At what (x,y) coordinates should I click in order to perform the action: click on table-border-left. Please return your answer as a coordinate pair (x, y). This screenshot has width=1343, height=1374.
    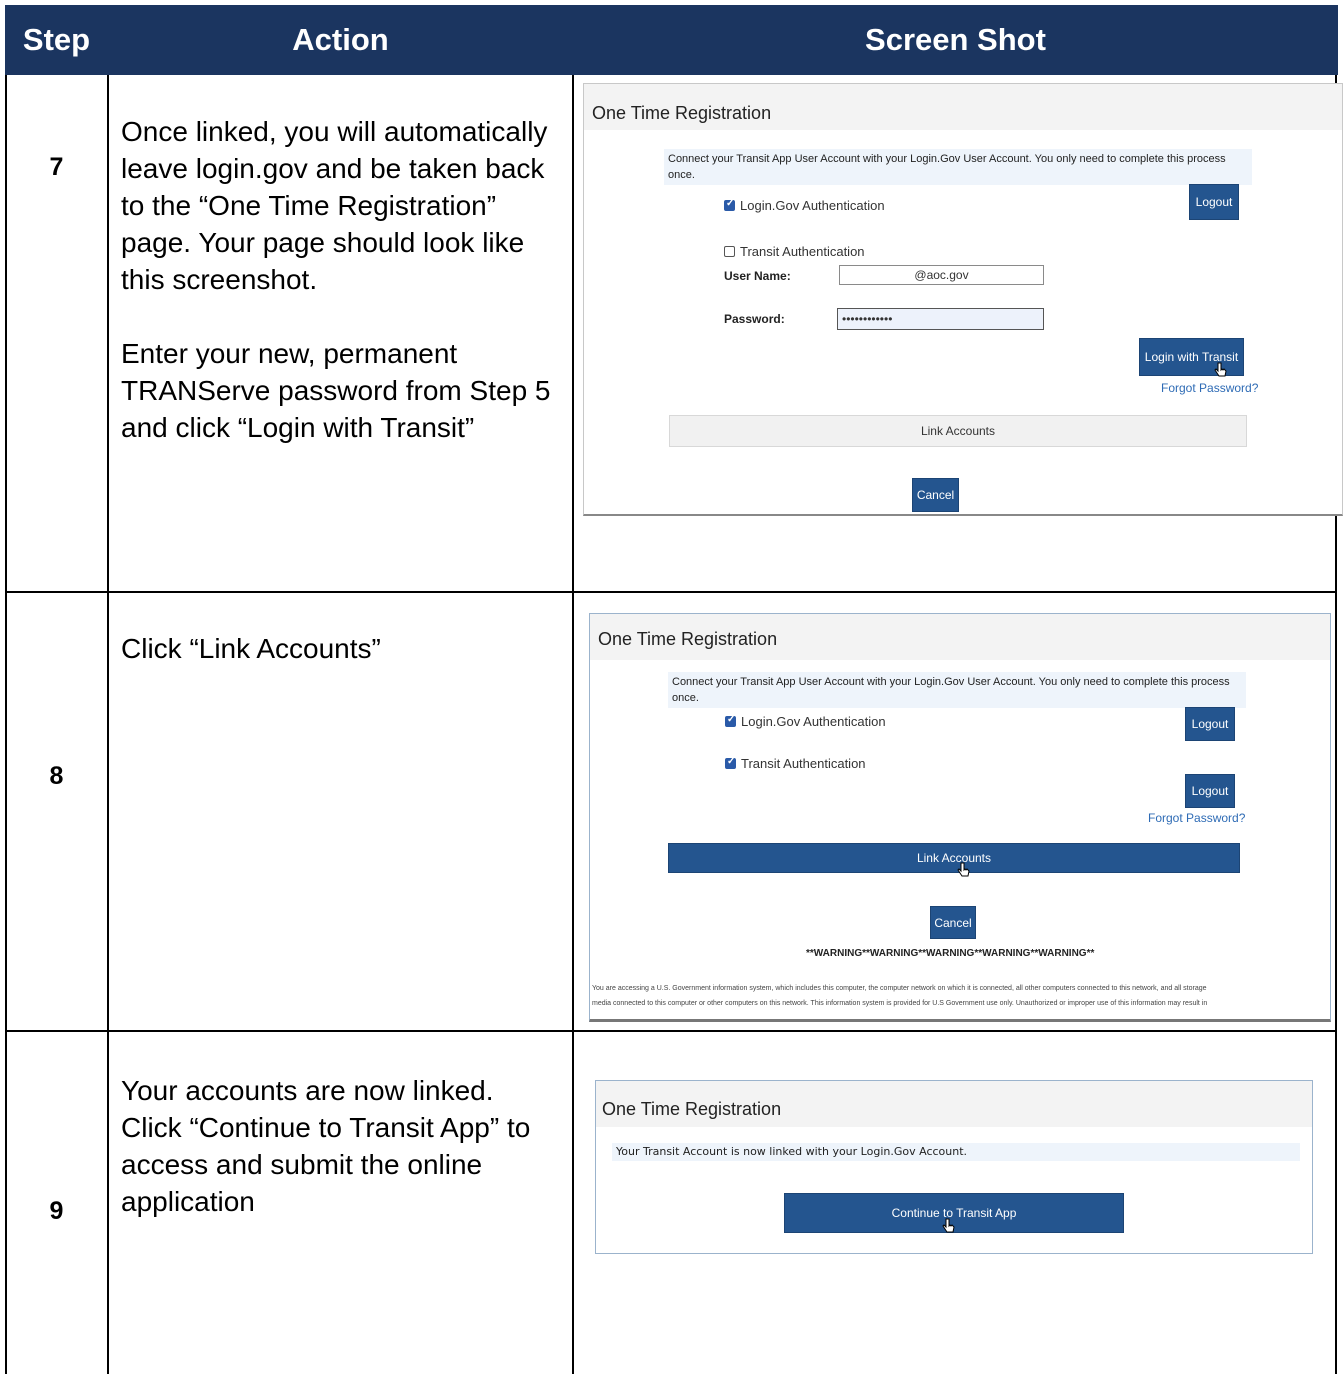
    Looking at the image, I should click on (6, 724).